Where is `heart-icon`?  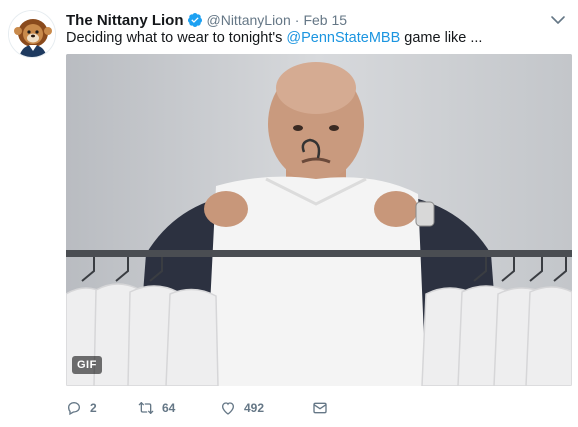 heart-icon is located at coordinates (228, 408).